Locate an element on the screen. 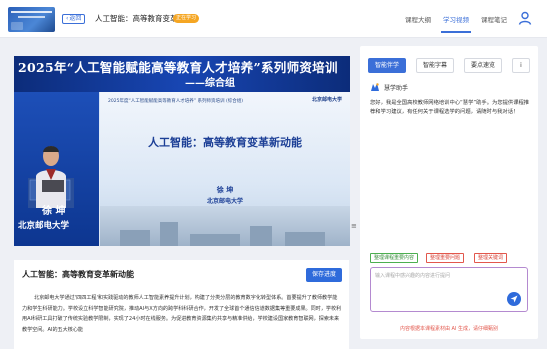 The image size is (547, 349). university-logo: 北京邮电大学 is located at coordinates (326, 100).